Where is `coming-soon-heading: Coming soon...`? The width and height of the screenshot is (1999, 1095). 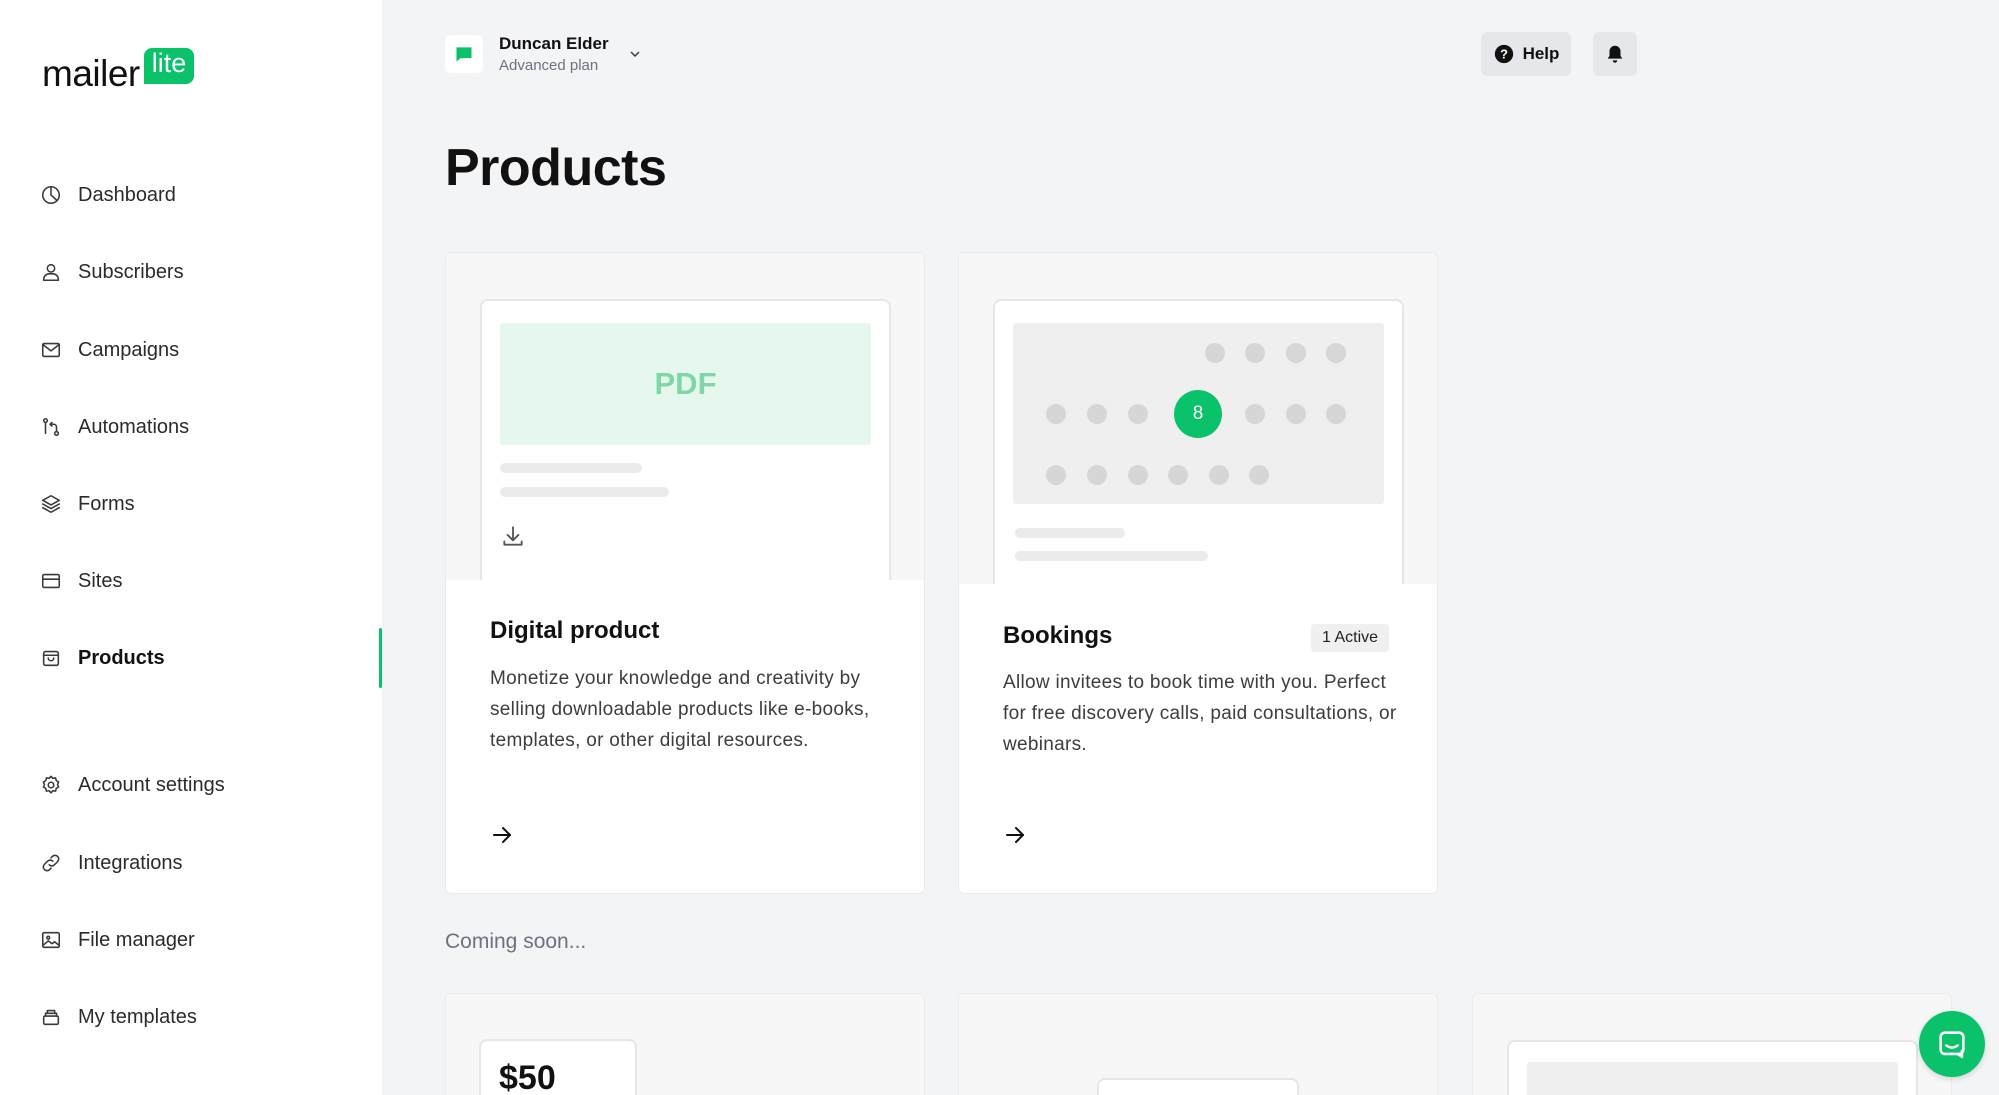
coming-soon-heading: Coming soon... is located at coordinates (516, 941).